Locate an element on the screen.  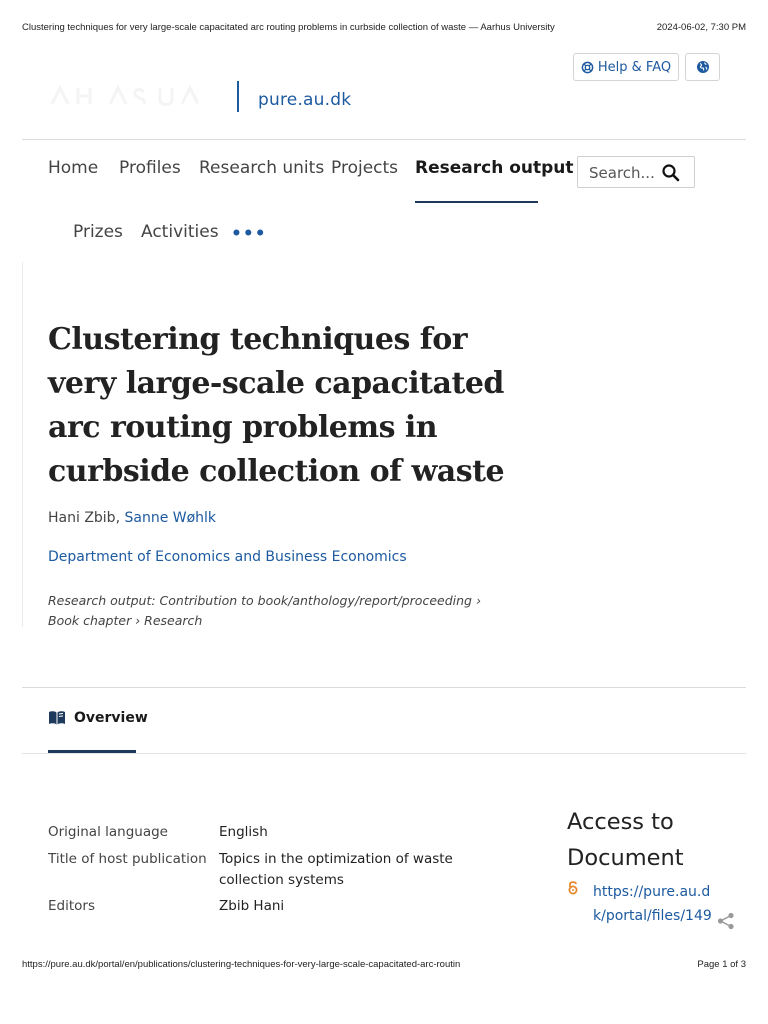
detail-row: Editors Zbib Hani is located at coordinates (283, 906).